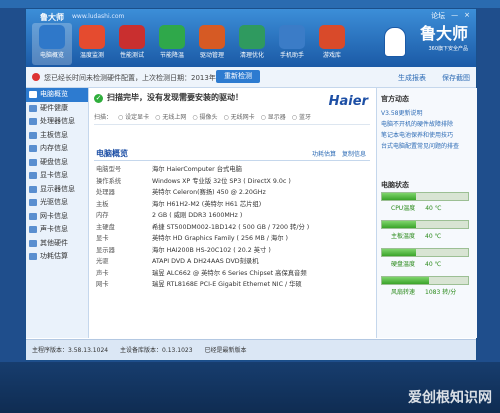 This screenshot has height=413, width=500. What do you see at coordinates (425, 287) in the screenshot?
I see `state-meter: 风扇转速 1083 转/分` at bounding box center [425, 287].